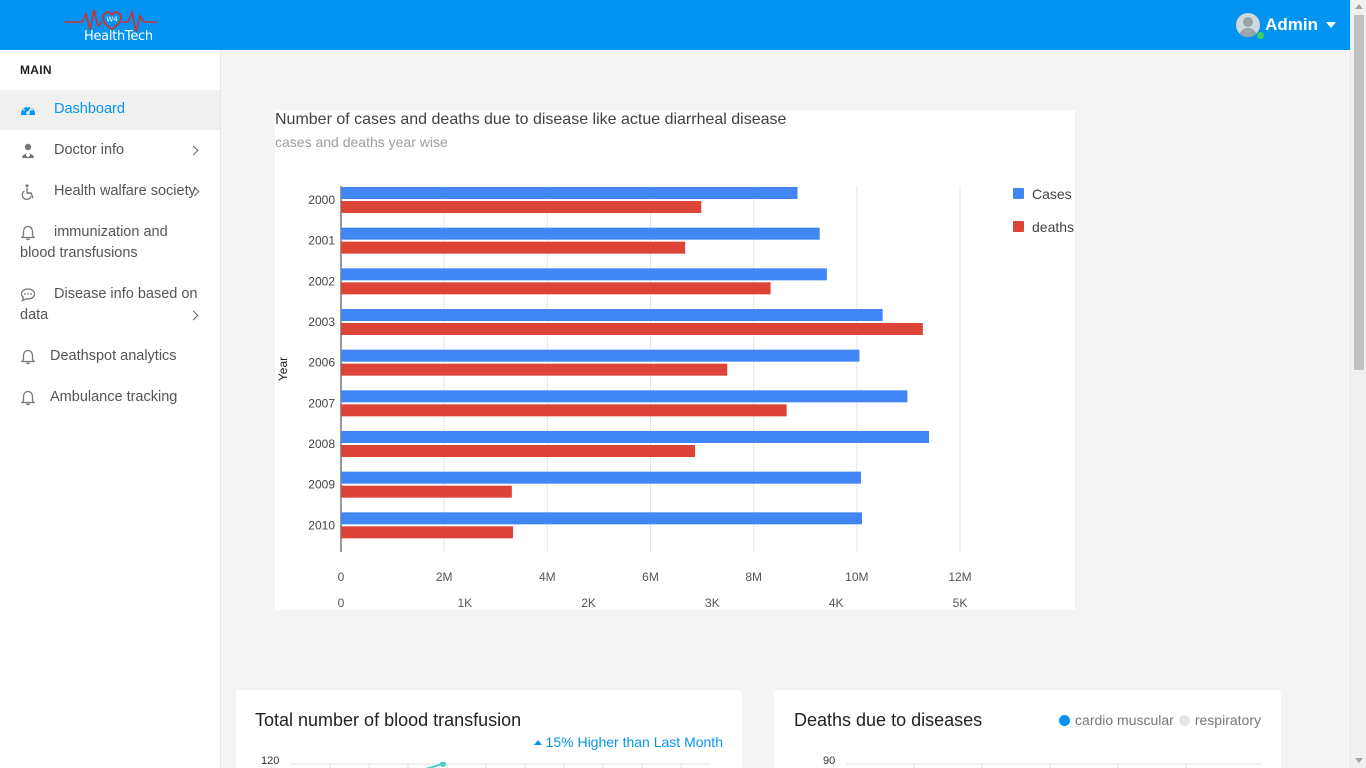 Image resolution: width=1366 pixels, height=768 pixels. Describe the element at coordinates (1260, 35) in the screenshot. I see `online-status-icon` at that location.